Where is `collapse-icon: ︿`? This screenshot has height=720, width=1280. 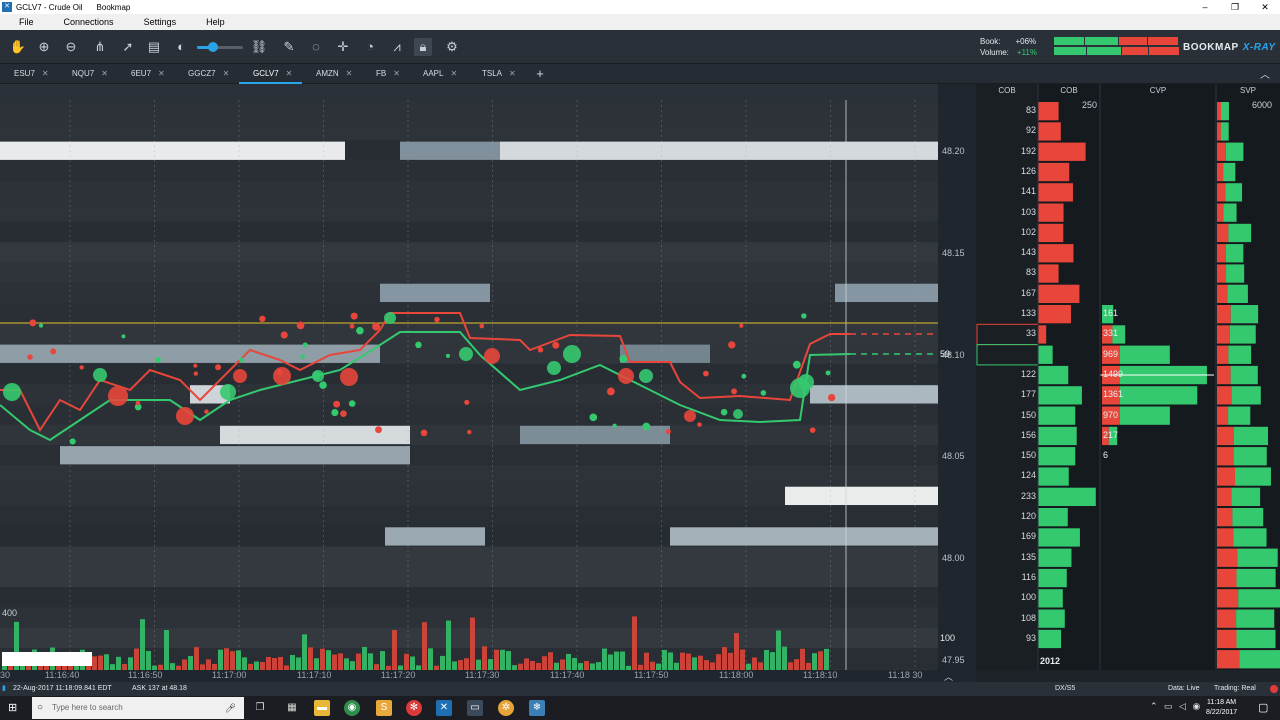
collapse-icon: ︿ is located at coordinates (1265, 73).